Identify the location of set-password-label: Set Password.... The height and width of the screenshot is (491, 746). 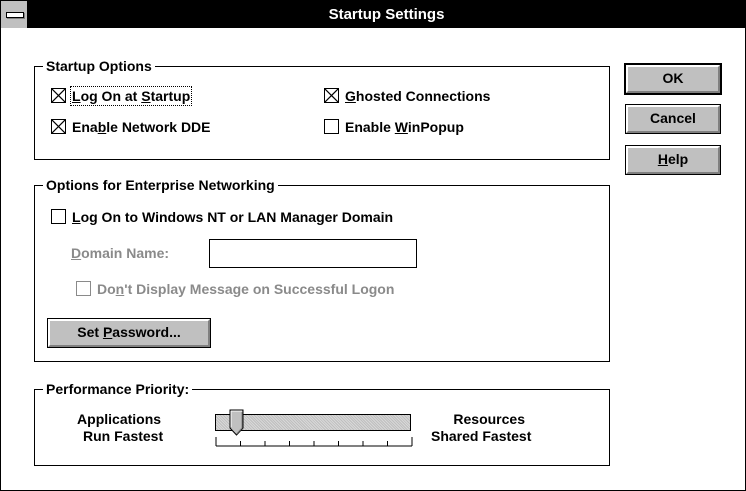
(129, 332).